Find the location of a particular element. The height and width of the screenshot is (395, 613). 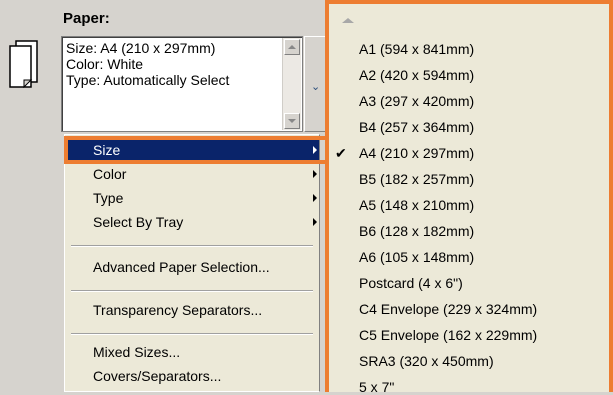

paper-size-line: Size: A4 (210 x 297mm) is located at coordinates (141, 48).